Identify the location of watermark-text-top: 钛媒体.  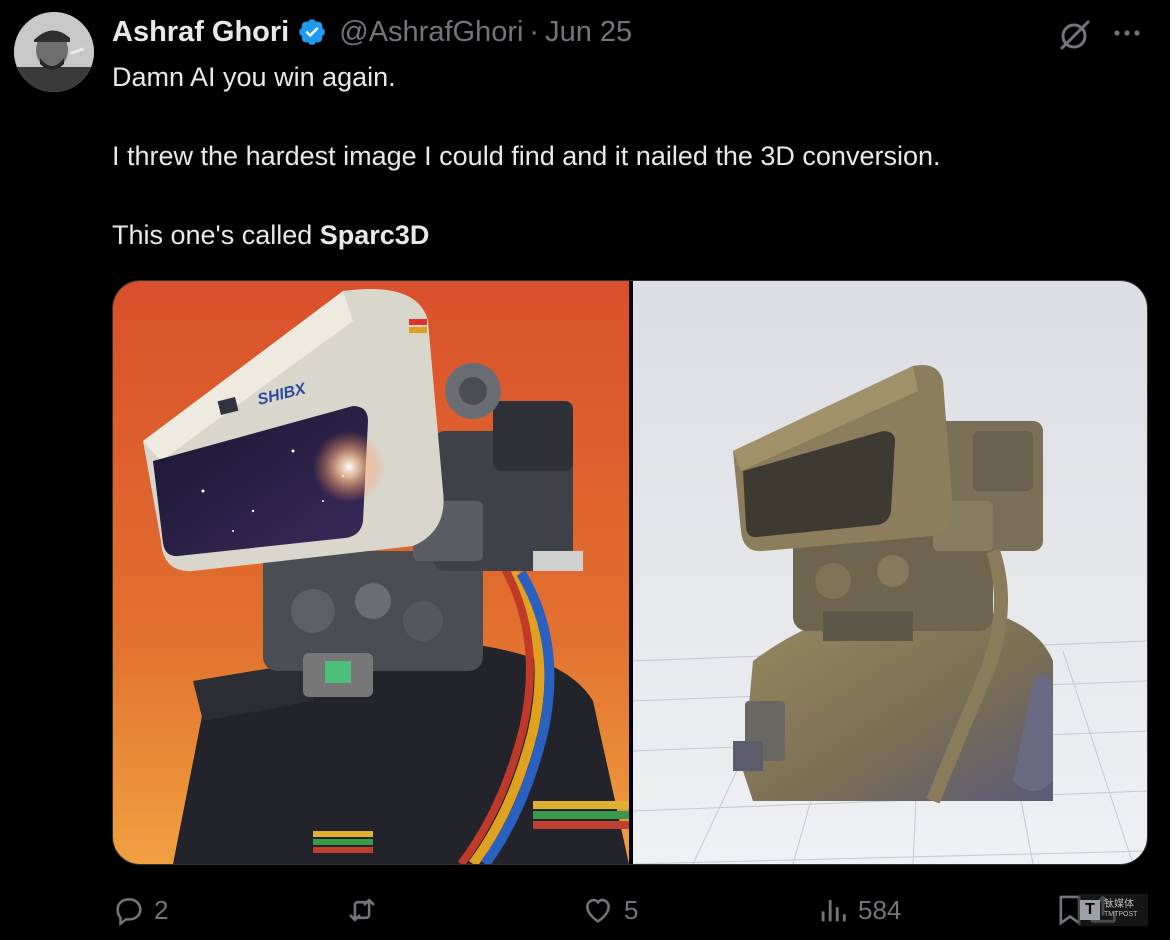
(1119, 904).